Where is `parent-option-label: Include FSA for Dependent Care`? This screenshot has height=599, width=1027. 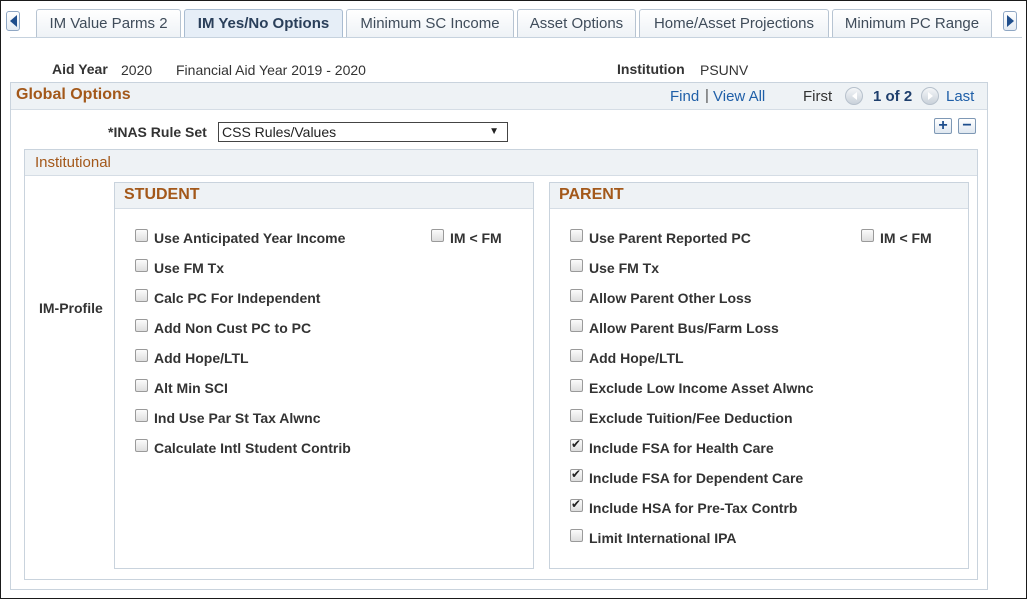
parent-option-label: Include FSA for Dependent Care is located at coordinates (696, 478).